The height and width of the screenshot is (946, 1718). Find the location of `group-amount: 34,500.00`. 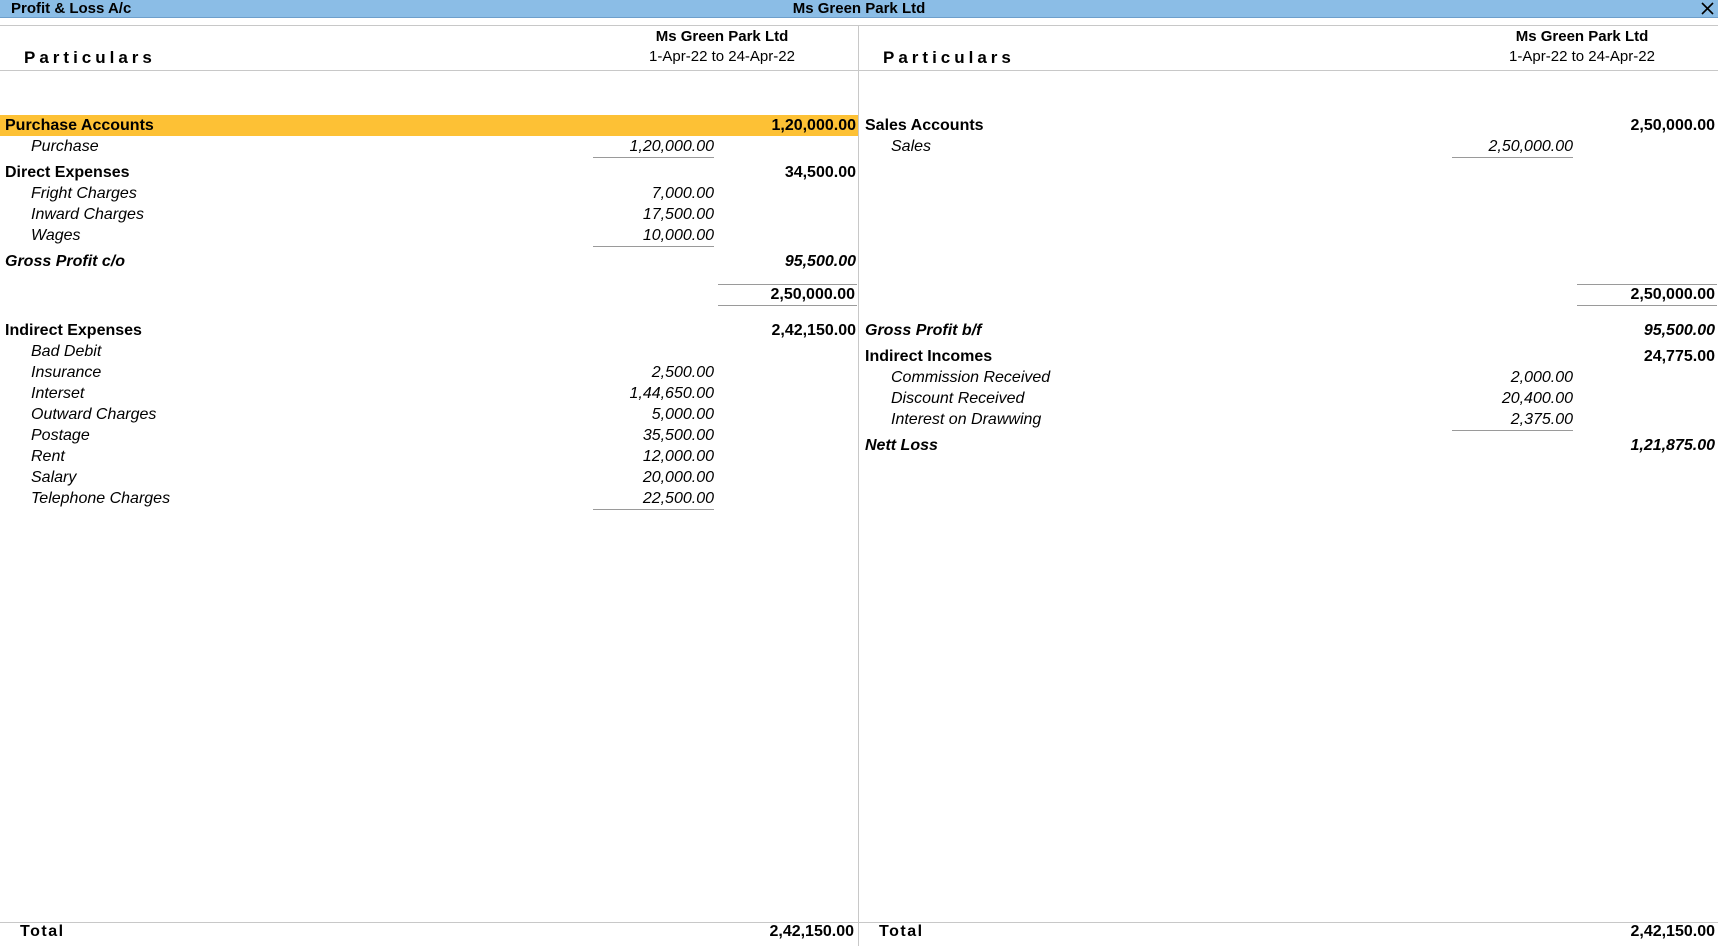

group-amount: 34,500.00 is located at coordinates (820, 172).